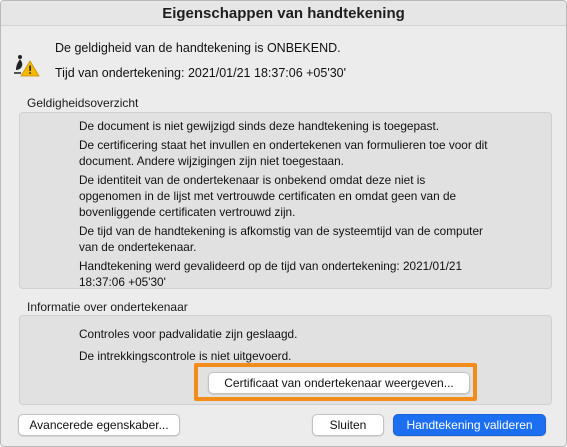  Describe the element at coordinates (26, 65) in the screenshot. I see `signature-warning-icon` at that location.